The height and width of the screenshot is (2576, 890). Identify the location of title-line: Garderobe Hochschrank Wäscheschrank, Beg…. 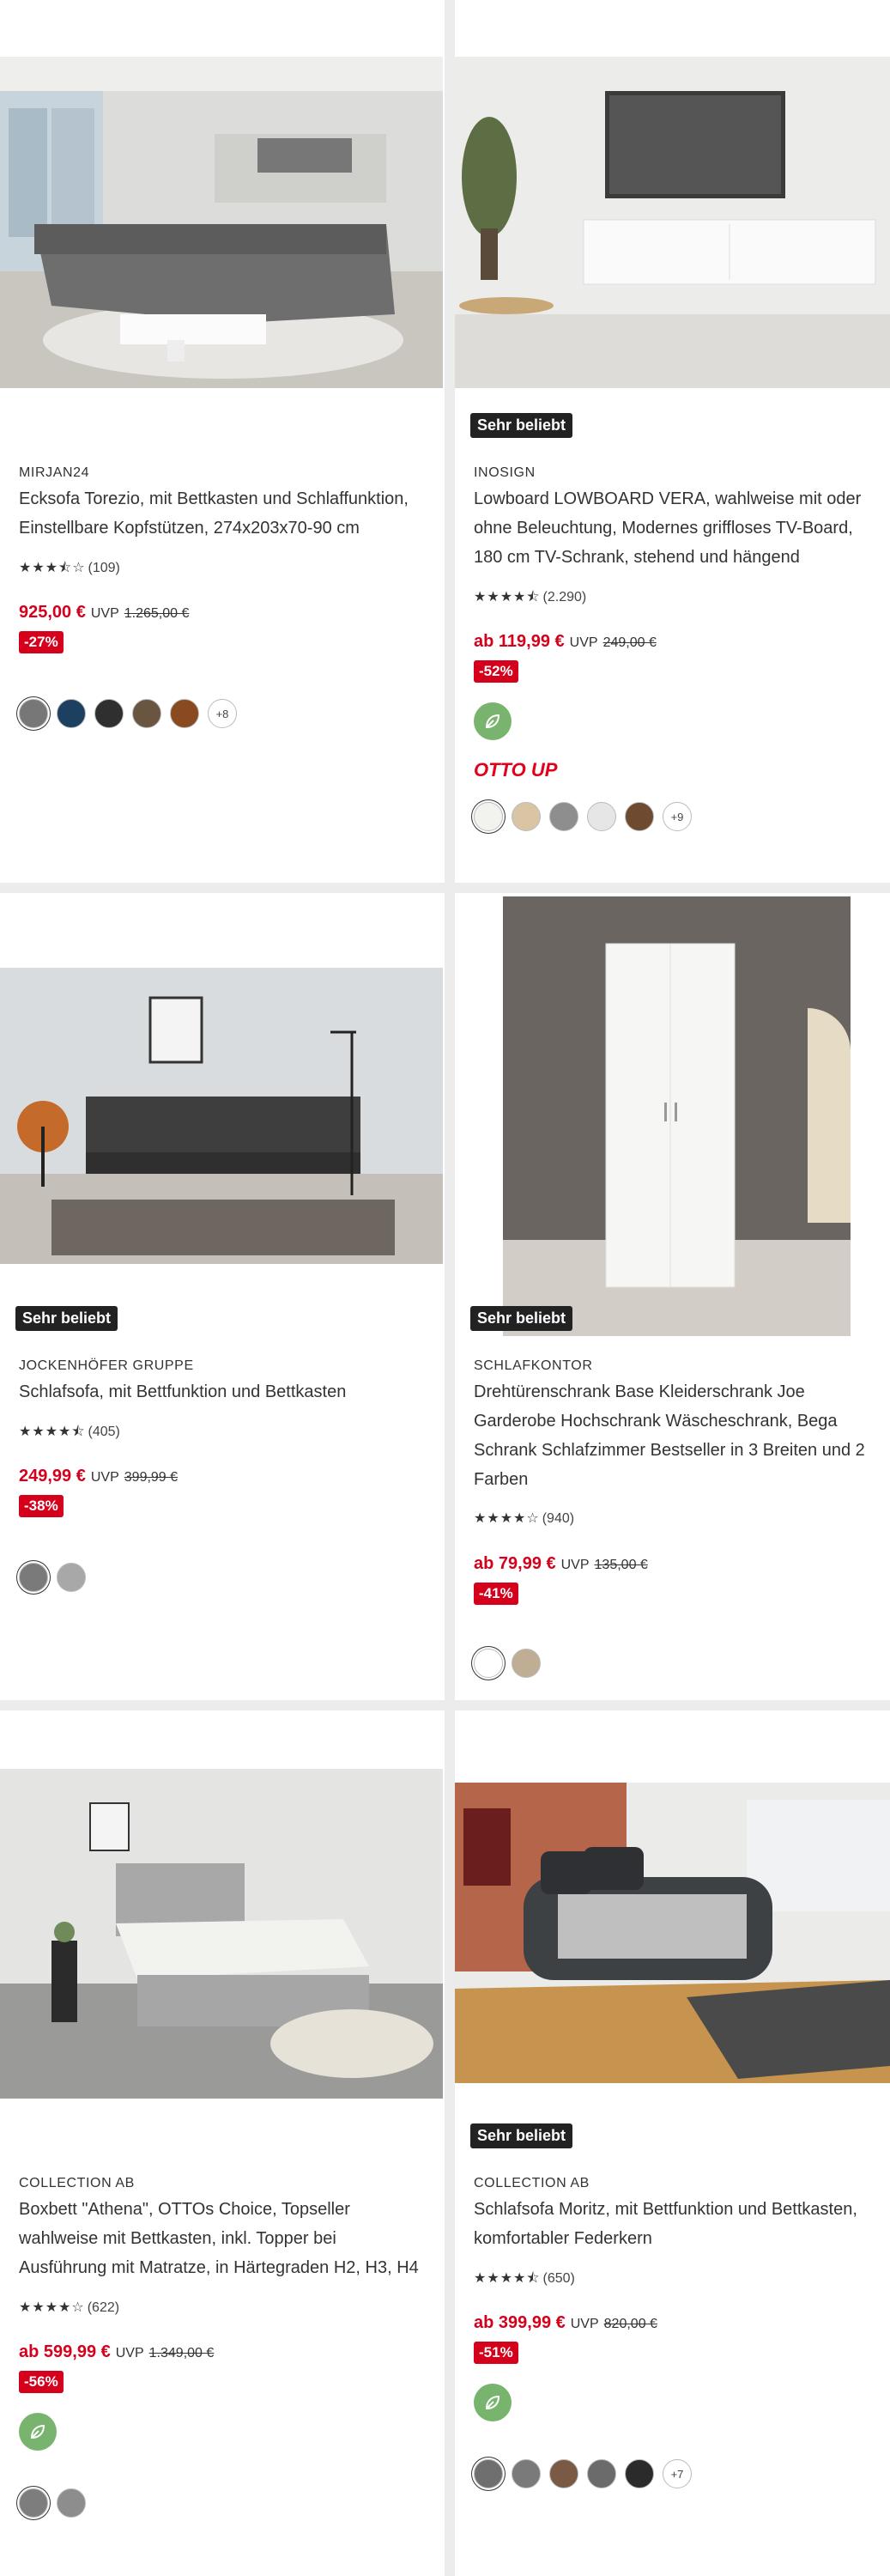
(656, 1422).